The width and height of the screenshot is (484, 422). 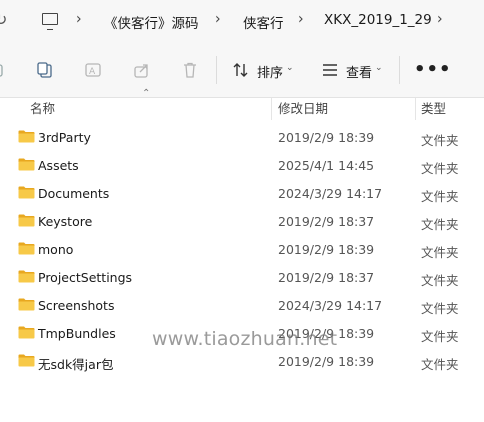 I want to click on table-row: 3rdParty 2019/2/9 18:39 文件夹, so click(x=242, y=138).